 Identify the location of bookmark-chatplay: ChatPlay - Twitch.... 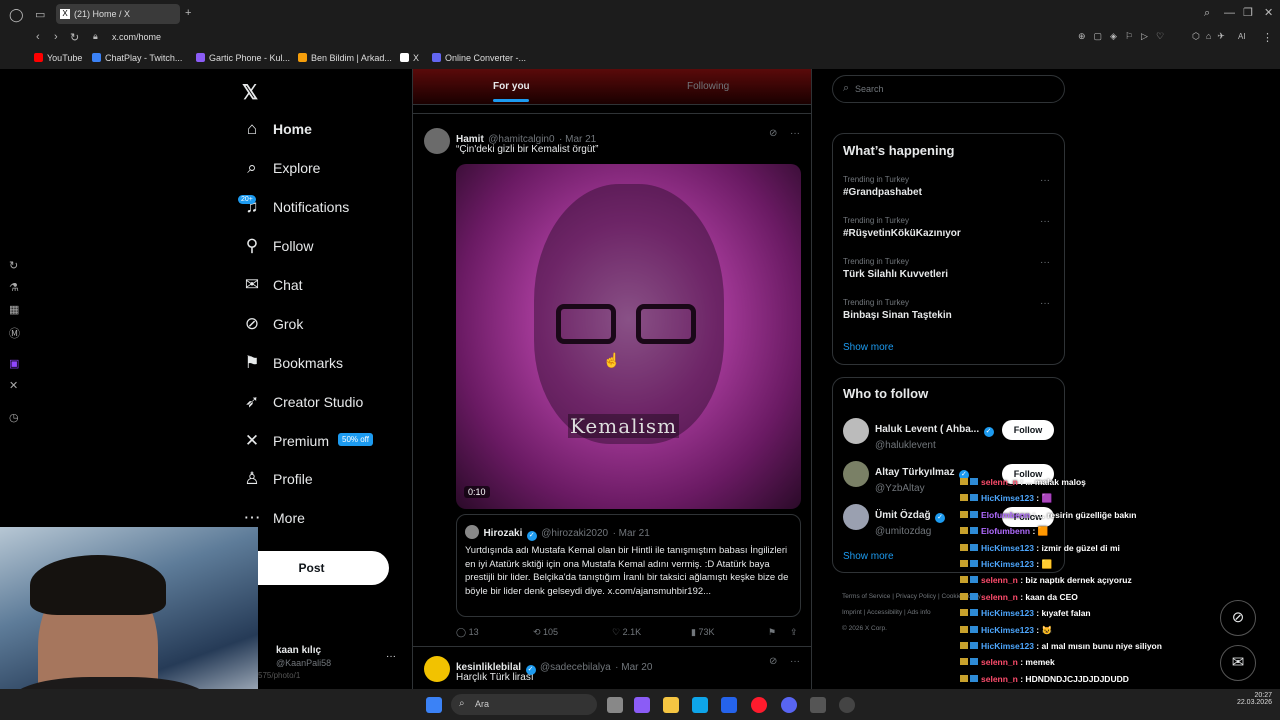
(137, 58).